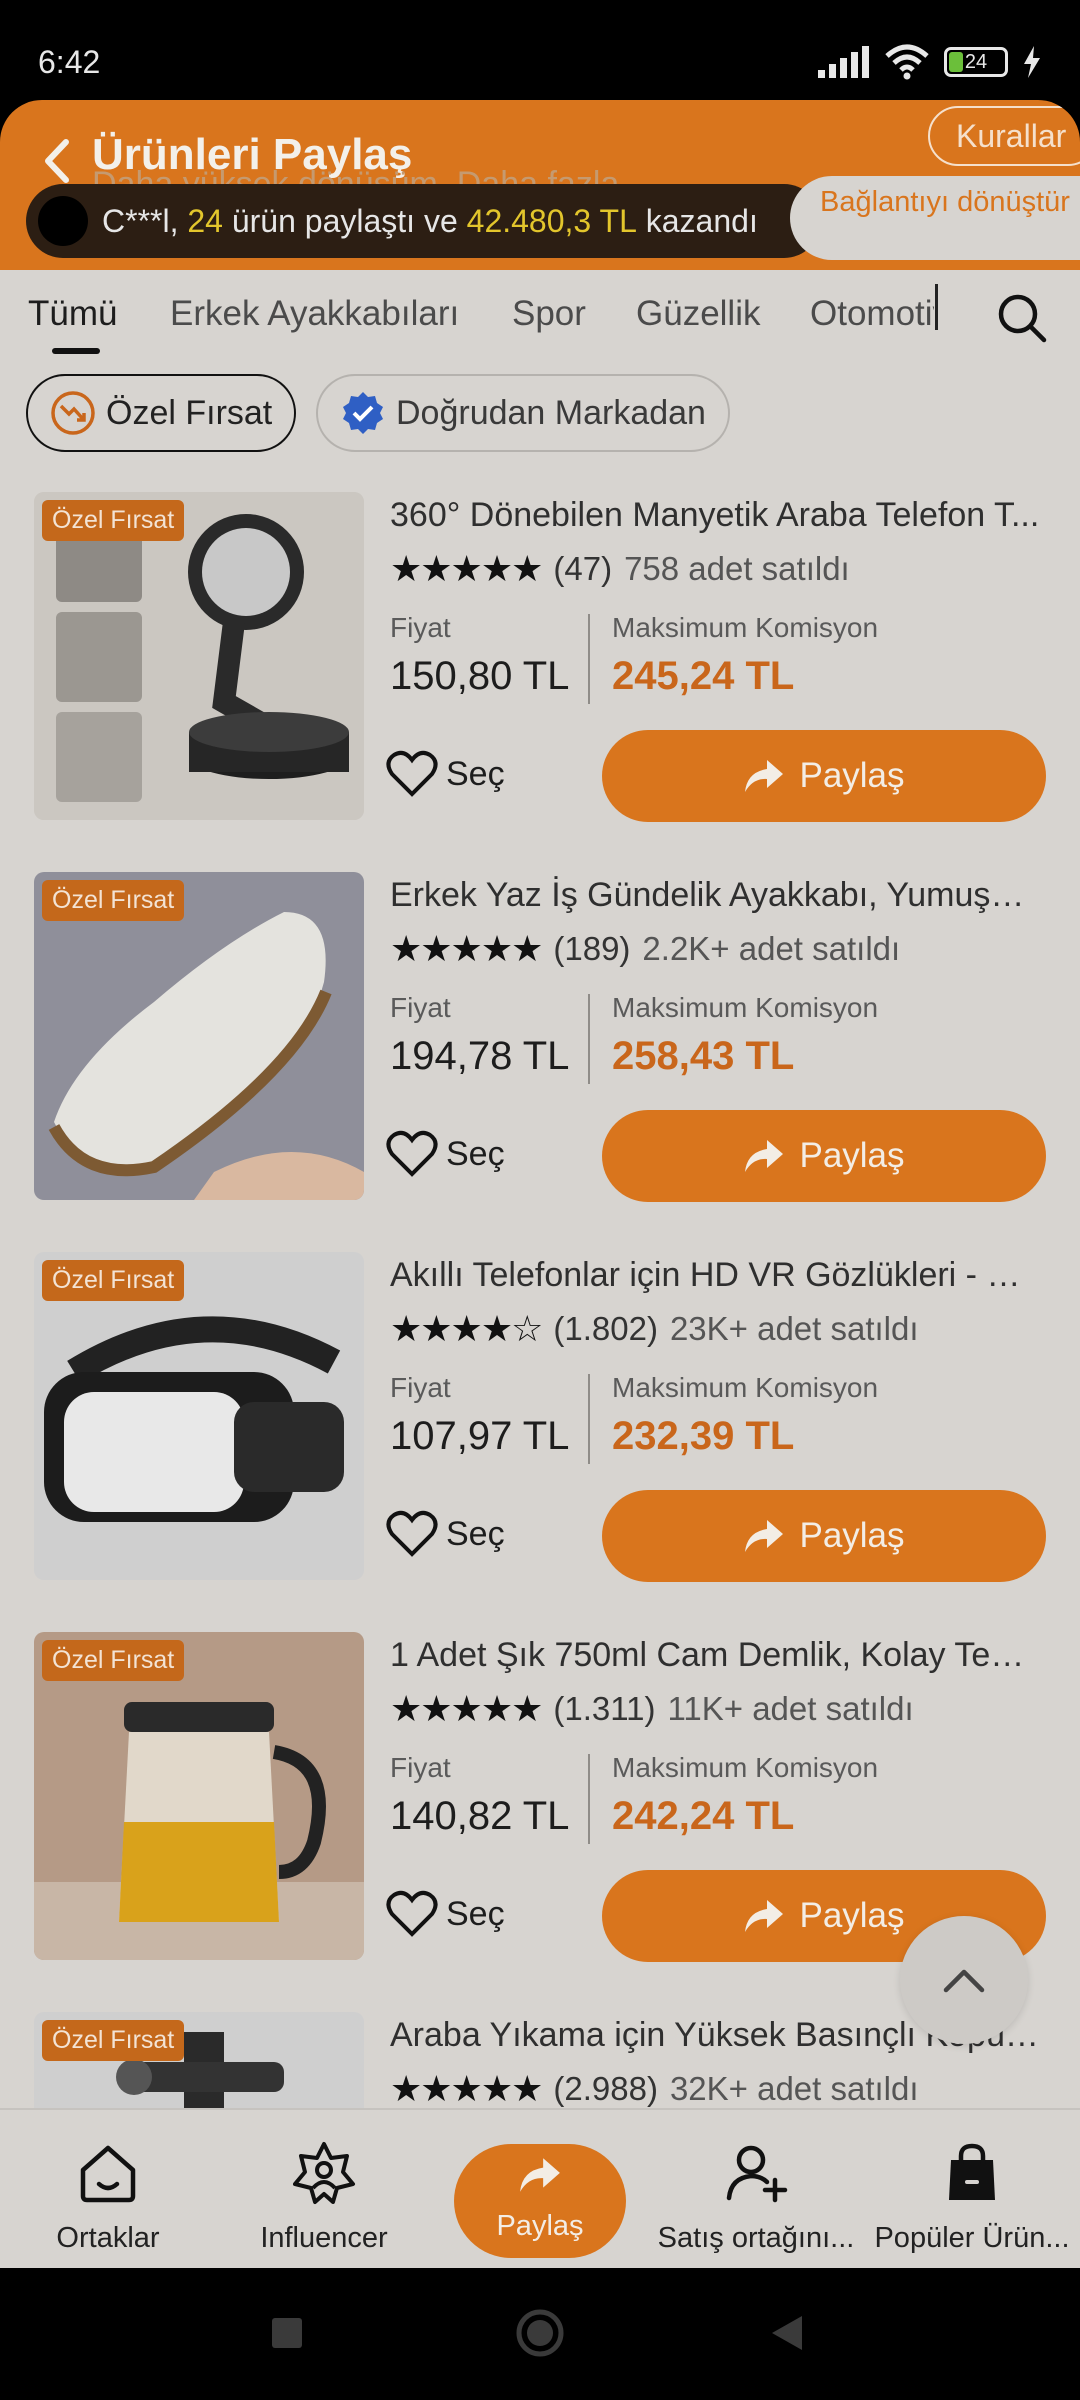 The height and width of the screenshot is (2400, 1080). What do you see at coordinates (551, 412) in the screenshot?
I see `from-brand-label: Doğrudan Markadan` at bounding box center [551, 412].